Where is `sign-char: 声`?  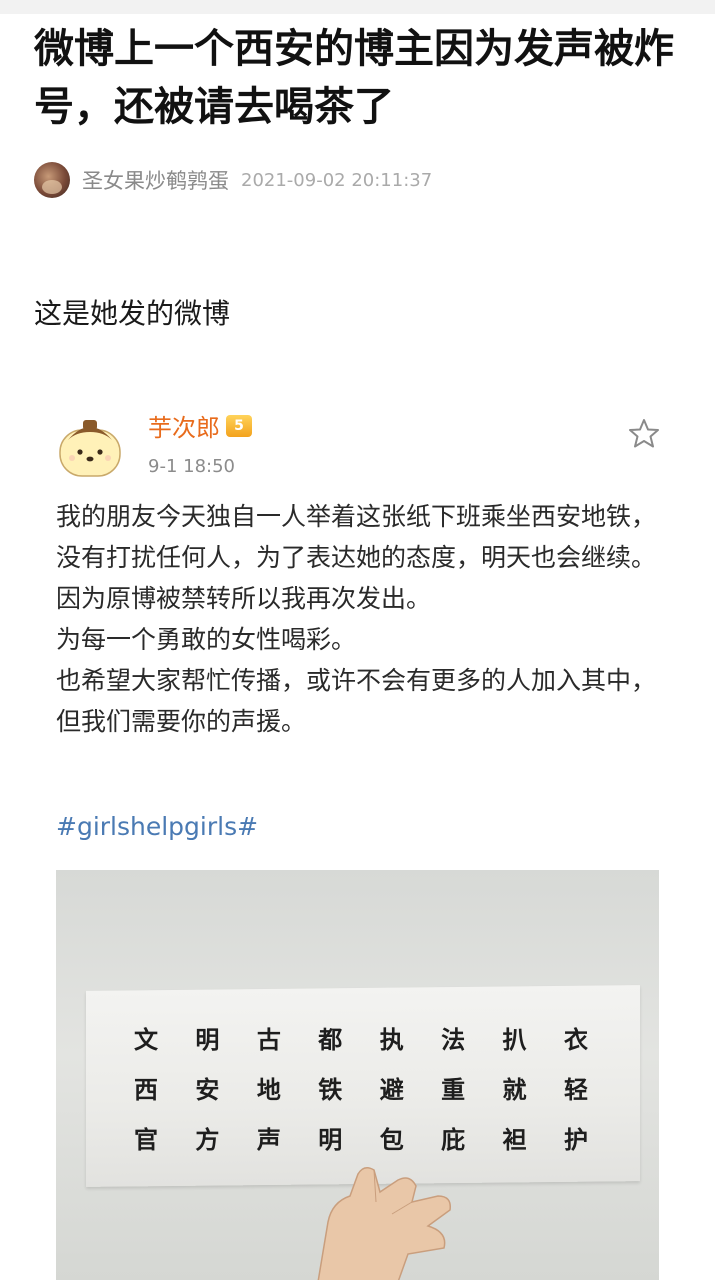 sign-char: 声 is located at coordinates (268, 1139).